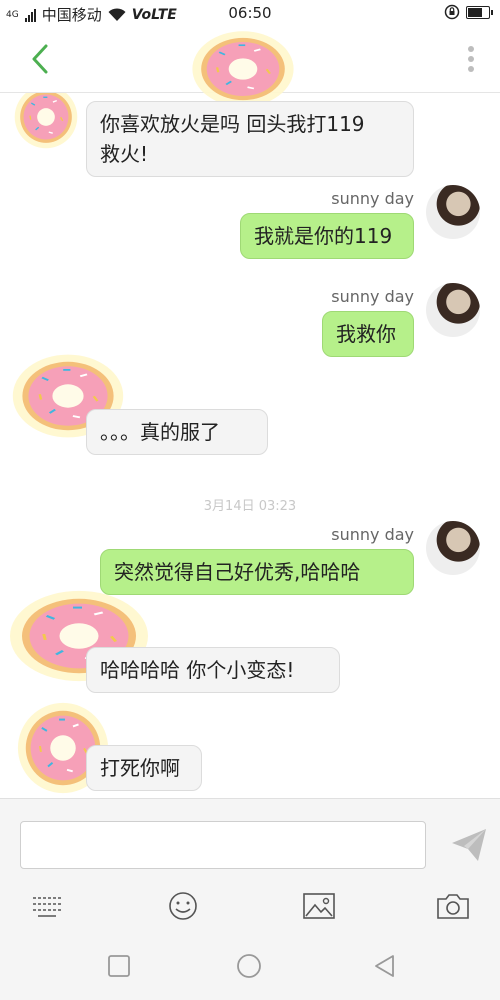 The height and width of the screenshot is (1000, 500). I want to click on message-text: 我就是你的119, so click(323, 236).